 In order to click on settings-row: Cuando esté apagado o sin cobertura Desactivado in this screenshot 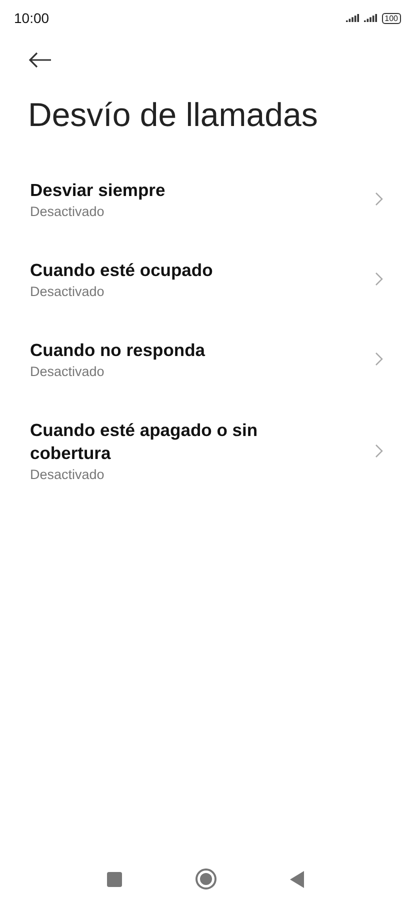, I will do `click(205, 450)`.